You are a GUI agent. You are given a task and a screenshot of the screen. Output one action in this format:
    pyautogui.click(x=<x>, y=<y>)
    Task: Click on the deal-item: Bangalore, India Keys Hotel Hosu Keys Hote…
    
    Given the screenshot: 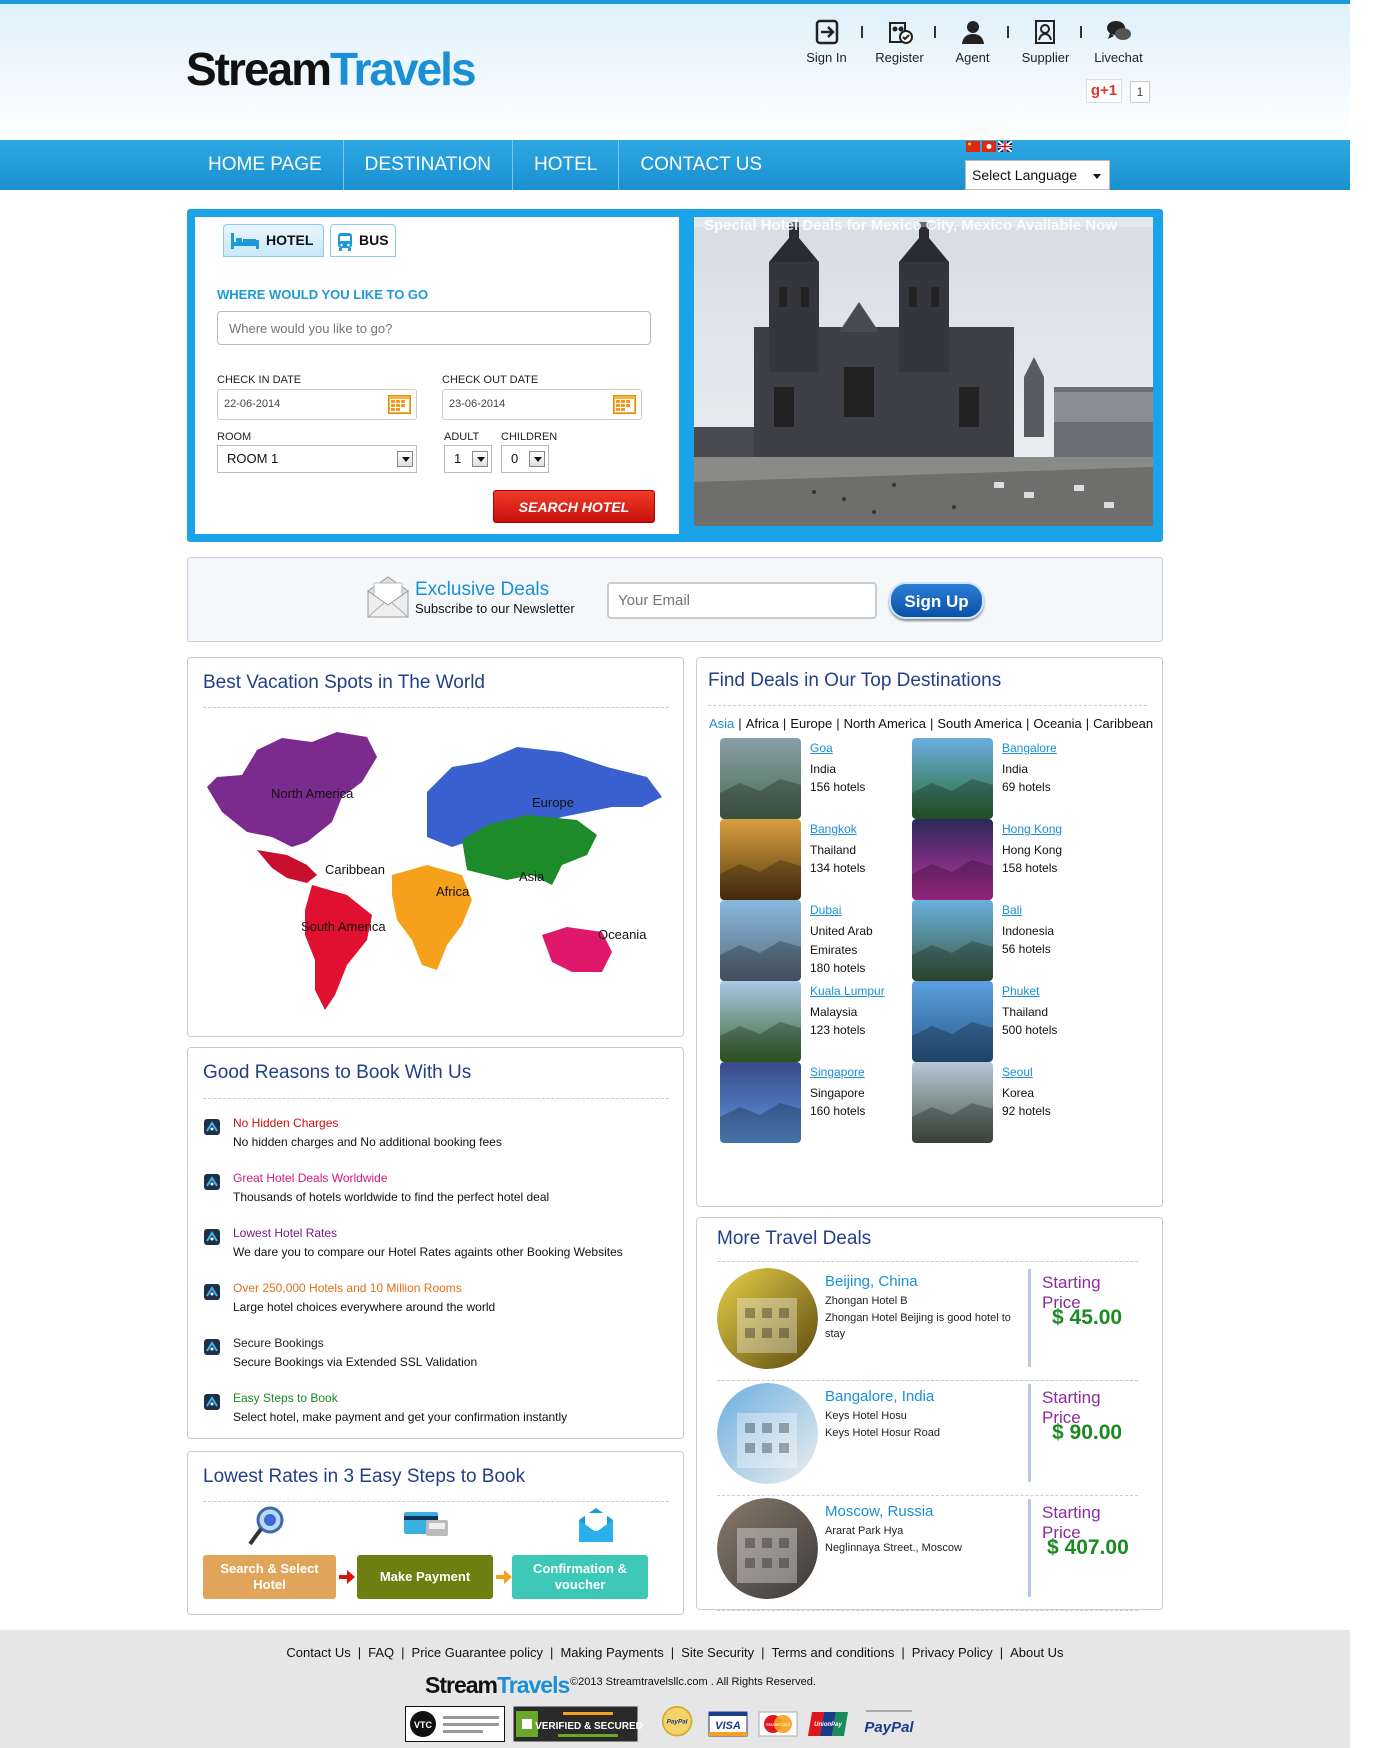 What is the action you would take?
    pyautogui.click(x=927, y=1438)
    